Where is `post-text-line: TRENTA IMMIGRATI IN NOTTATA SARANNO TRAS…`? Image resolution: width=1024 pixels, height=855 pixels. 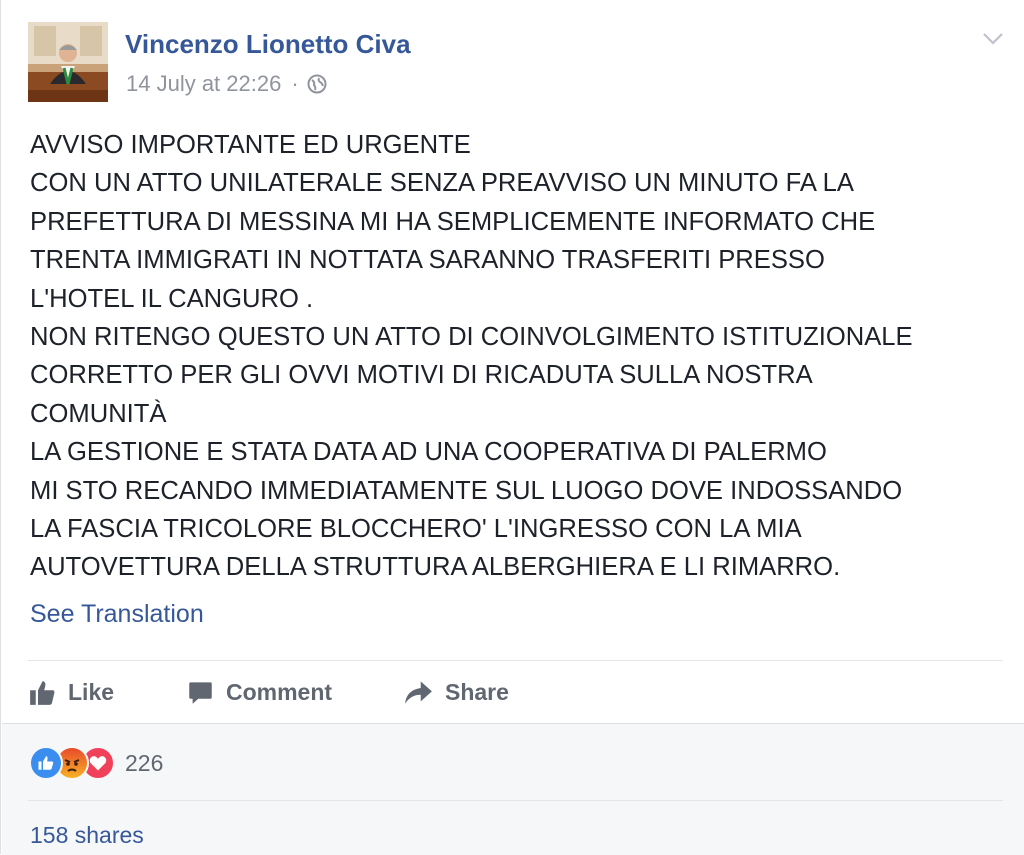
post-text-line: TRENTA IMMIGRATI IN NOTTATA SARANNO TRAS… is located at coordinates (427, 260).